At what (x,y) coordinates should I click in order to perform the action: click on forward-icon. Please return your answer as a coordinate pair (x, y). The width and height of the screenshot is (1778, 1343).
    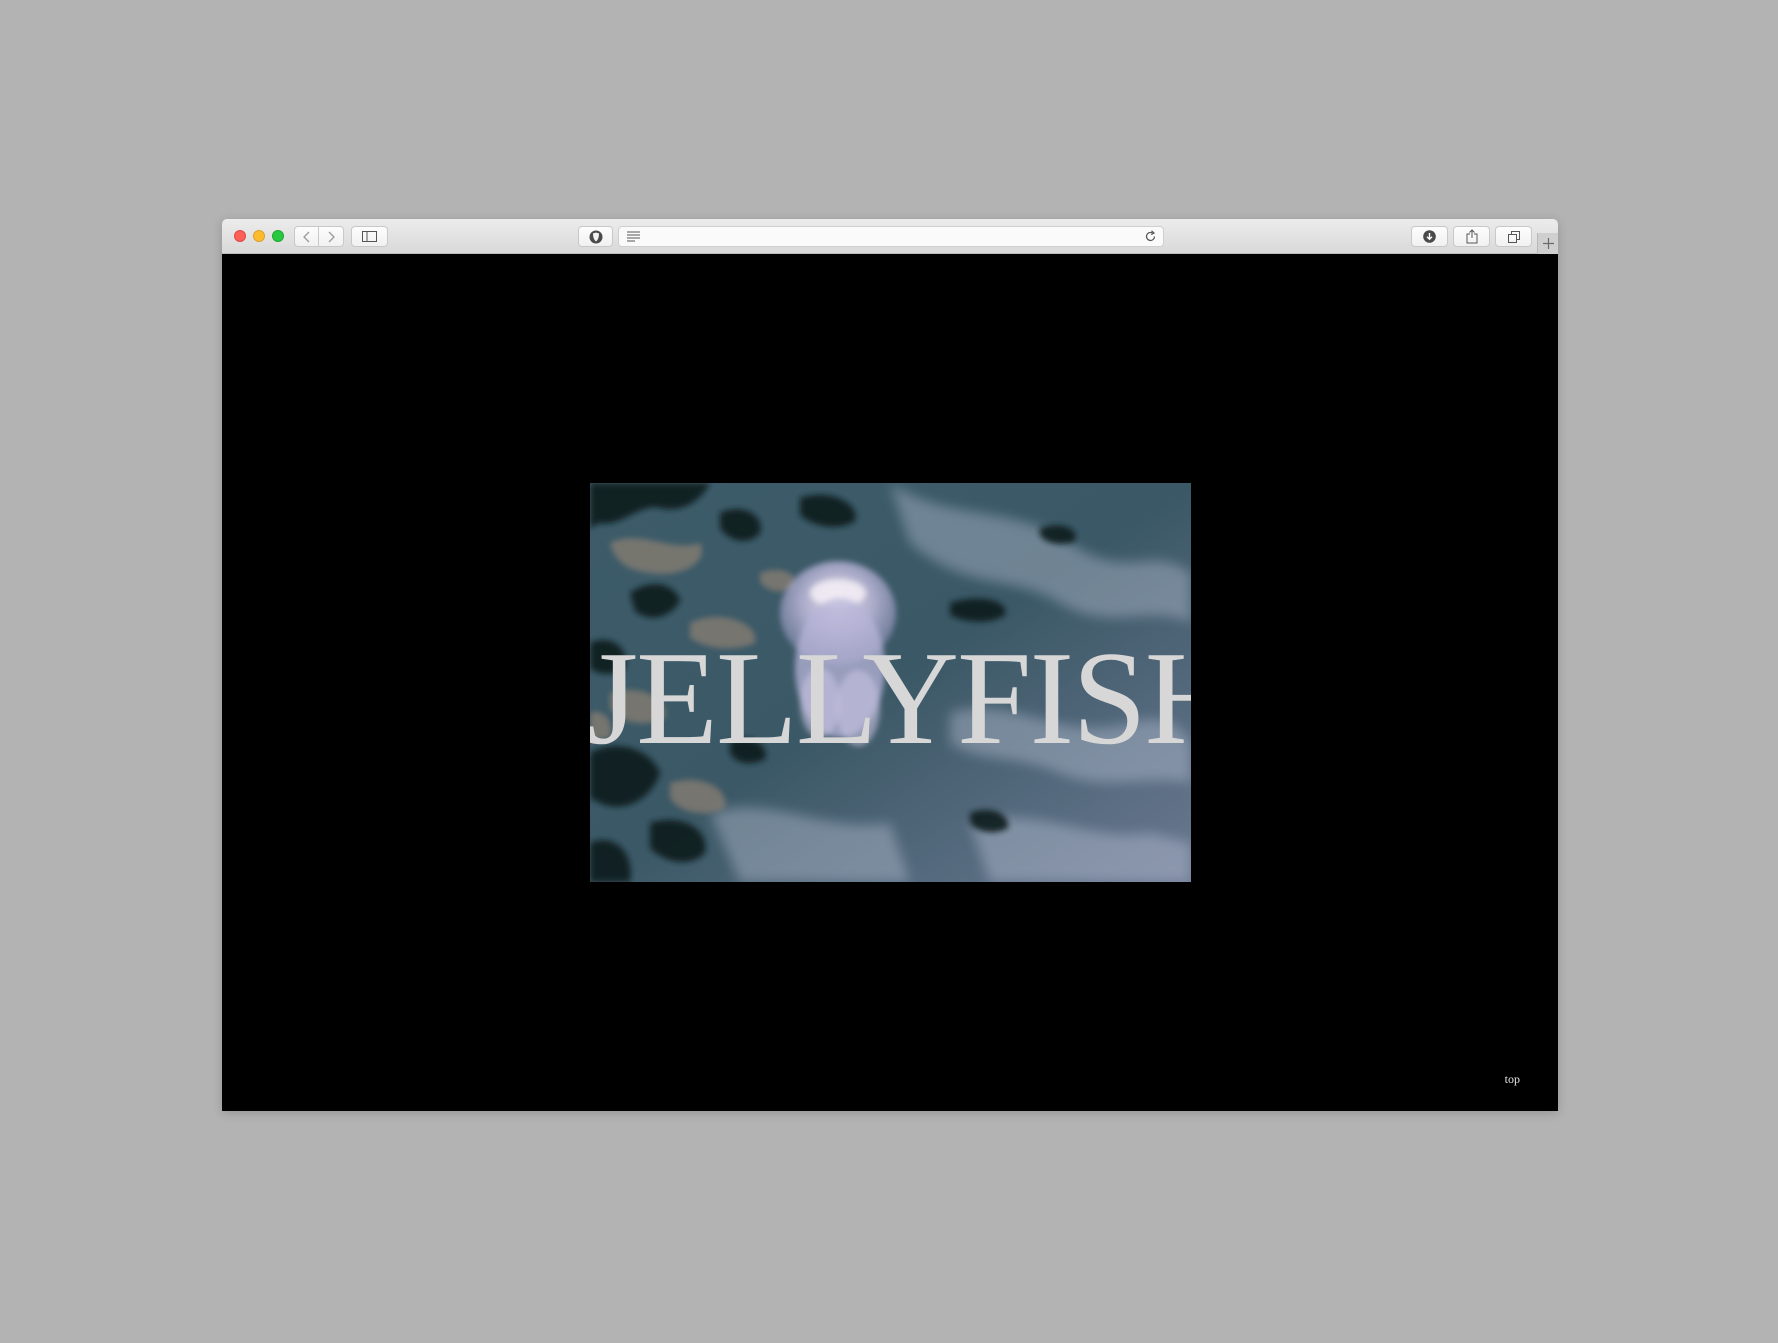
    Looking at the image, I should click on (331, 236).